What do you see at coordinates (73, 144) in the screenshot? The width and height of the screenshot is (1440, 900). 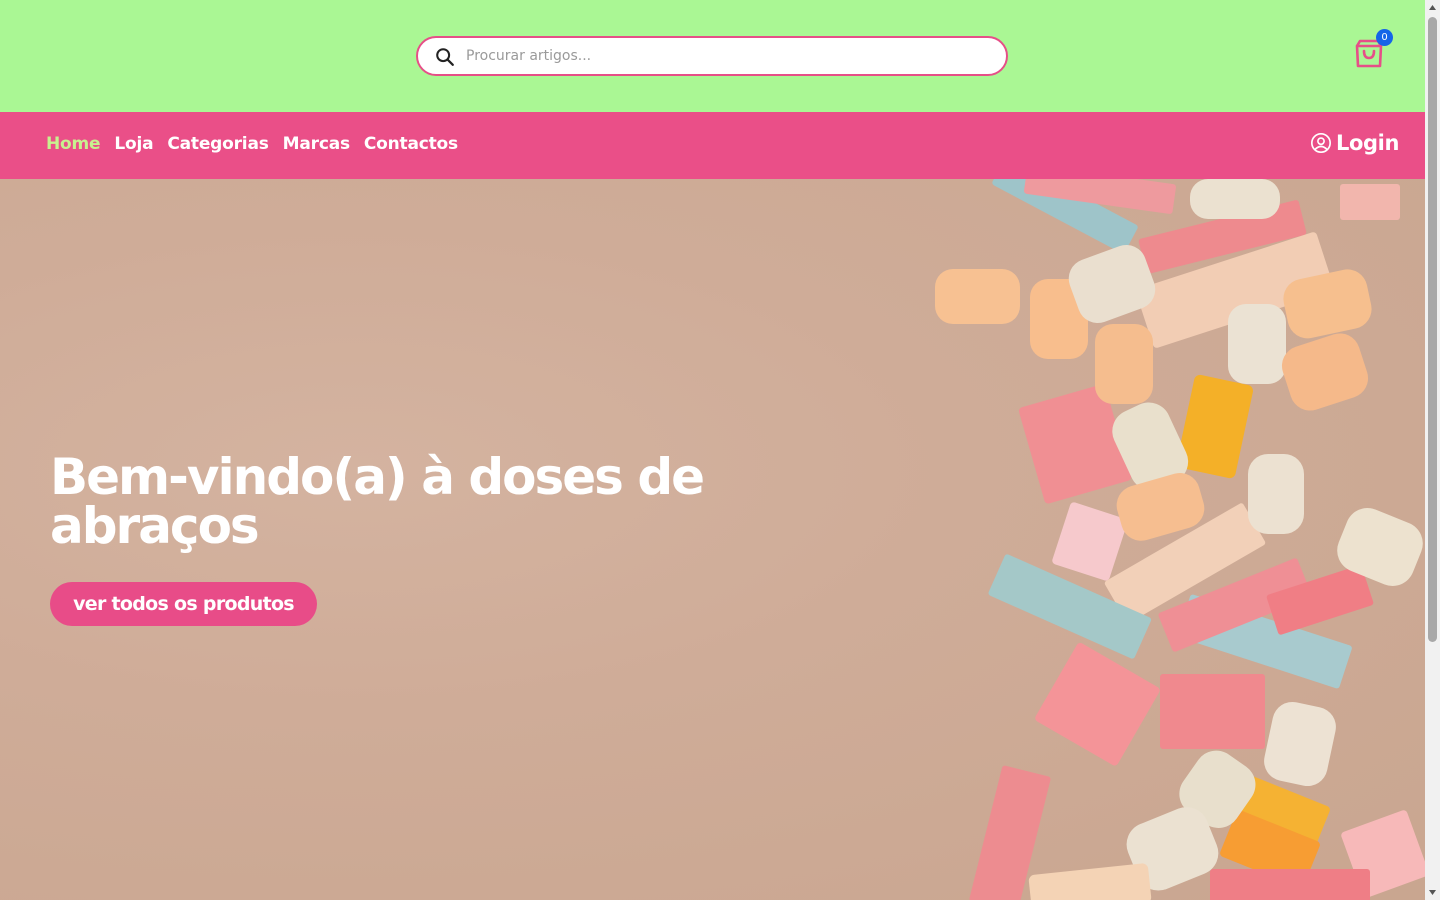 I see `nav-link-home: Home` at bounding box center [73, 144].